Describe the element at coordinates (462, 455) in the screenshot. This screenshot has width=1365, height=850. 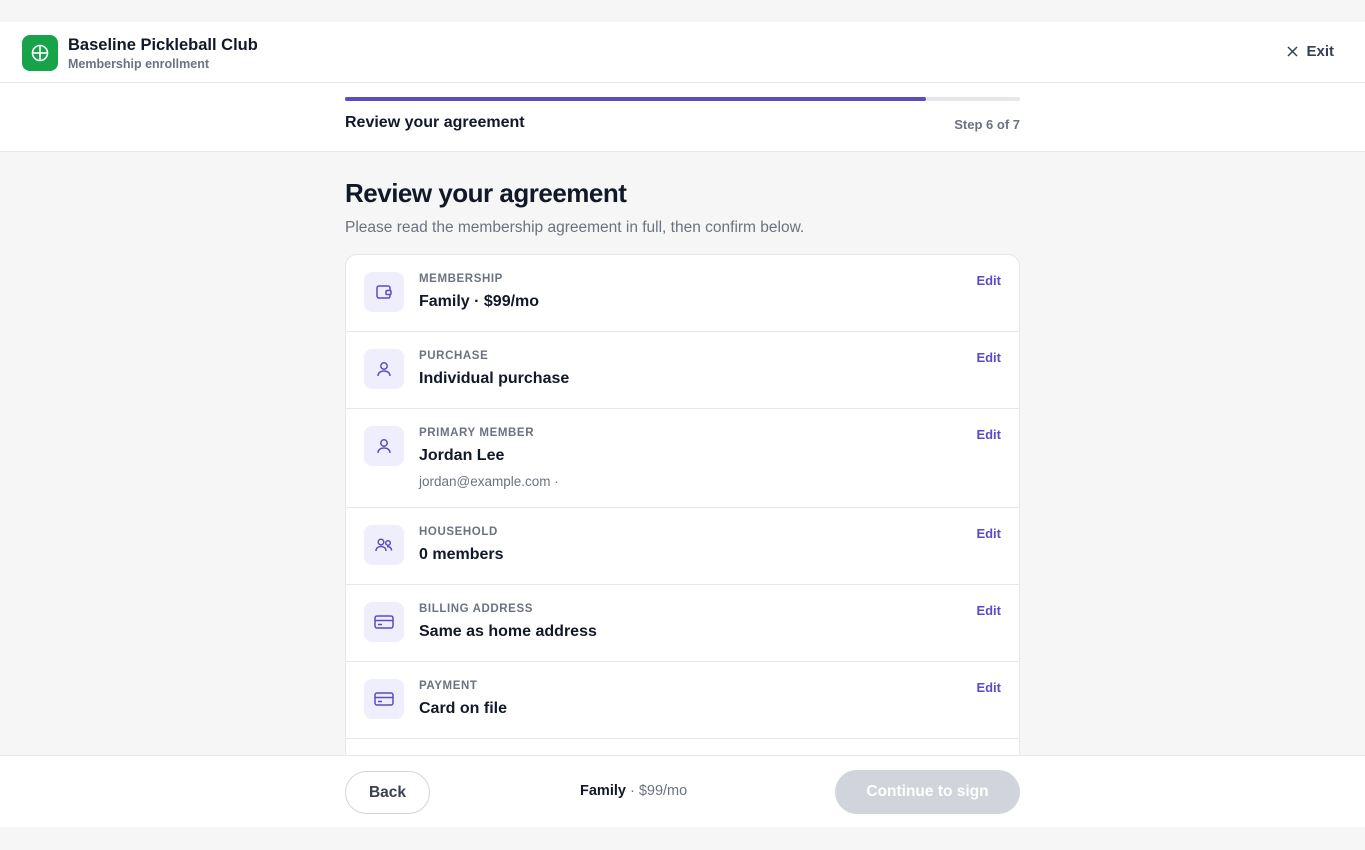
I see `row-value: Jordan Lee` at that location.